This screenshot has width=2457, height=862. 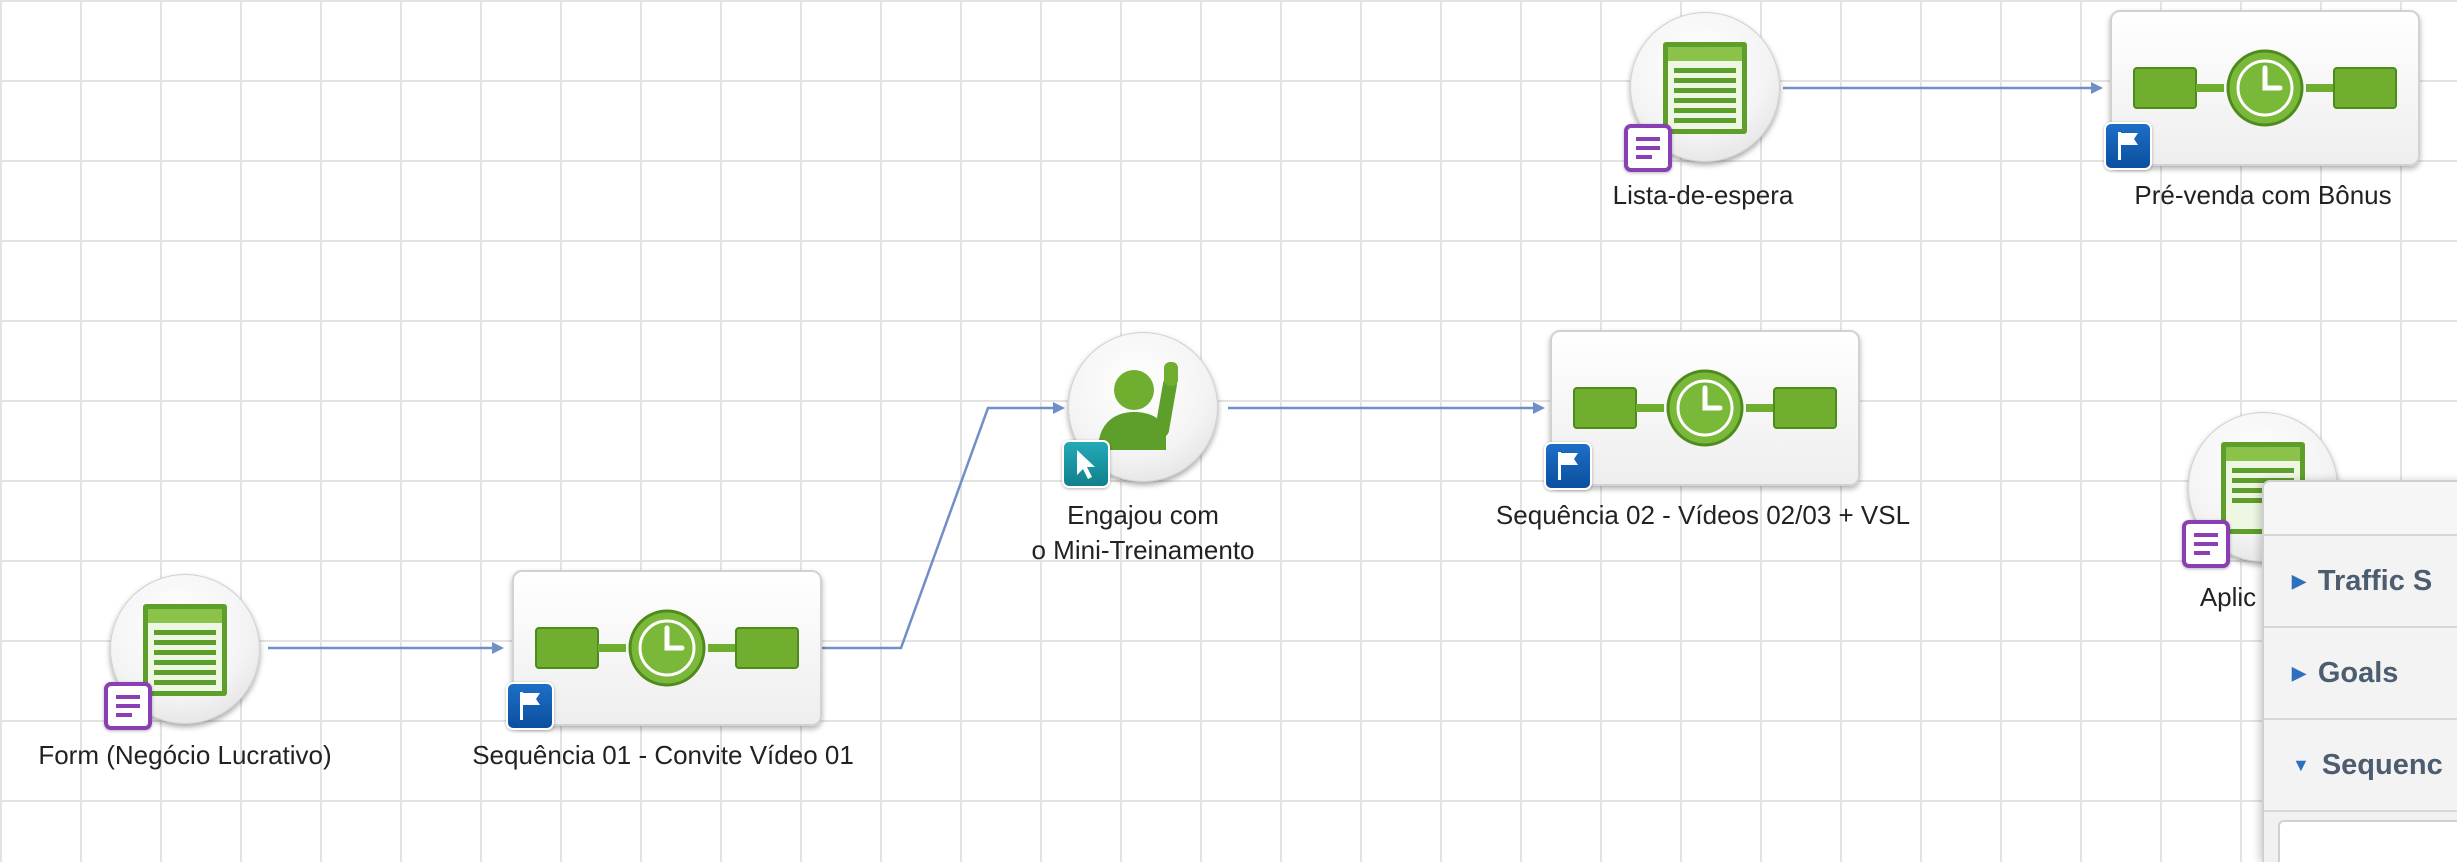 I want to click on panel-item-label: Goals, so click(x=2358, y=672).